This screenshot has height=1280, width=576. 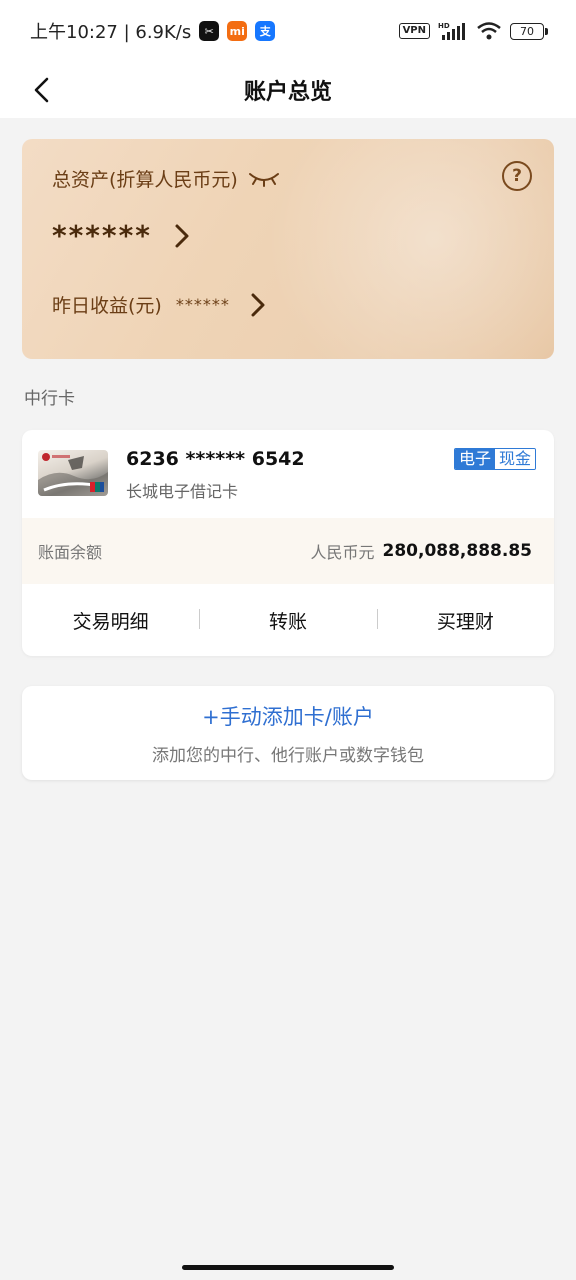 I want to click on total-assets-value-row: ******, so click(x=121, y=235).